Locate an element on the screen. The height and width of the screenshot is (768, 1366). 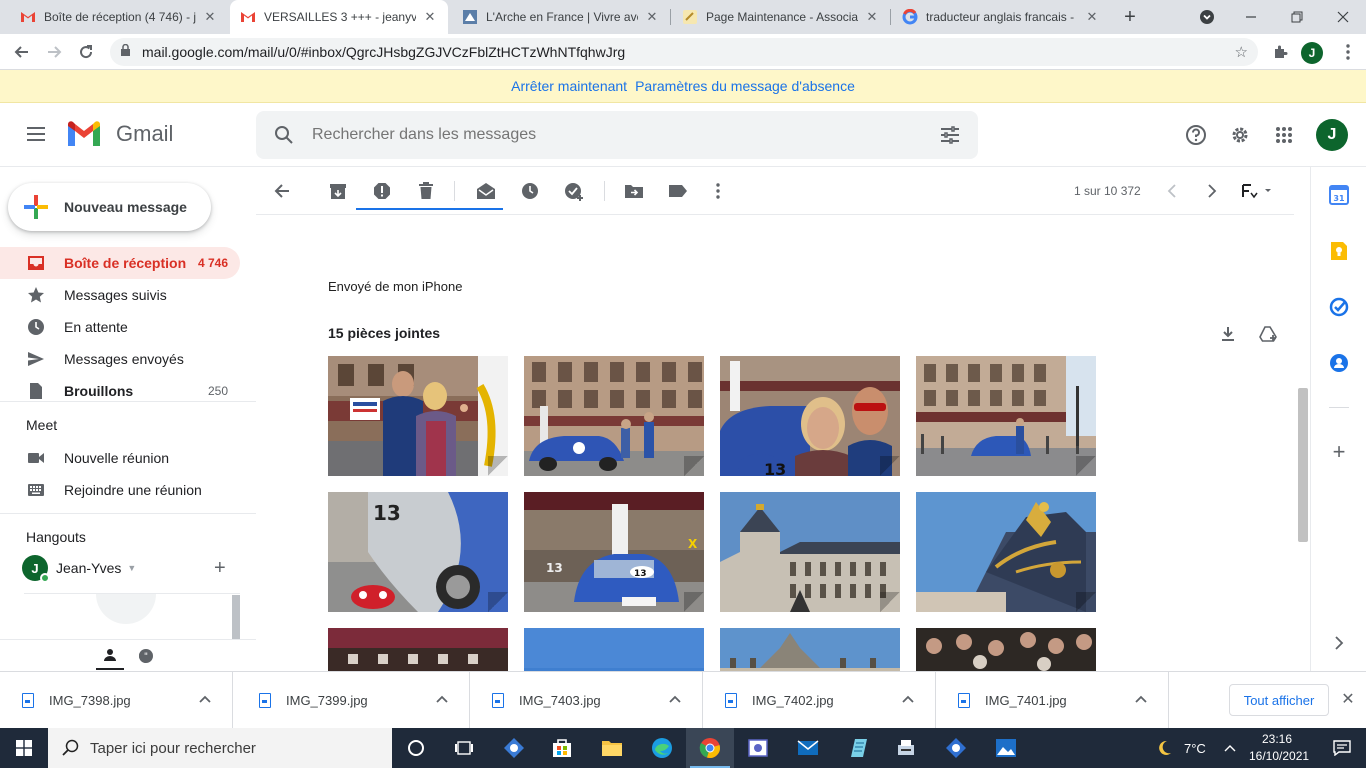
settings-gear-icon is located at coordinates (1240, 135).